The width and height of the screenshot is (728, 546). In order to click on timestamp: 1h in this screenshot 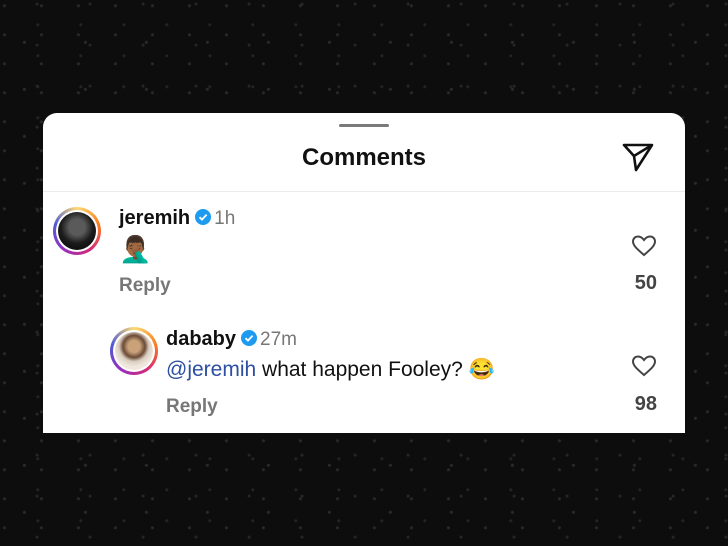, I will do `click(225, 218)`.